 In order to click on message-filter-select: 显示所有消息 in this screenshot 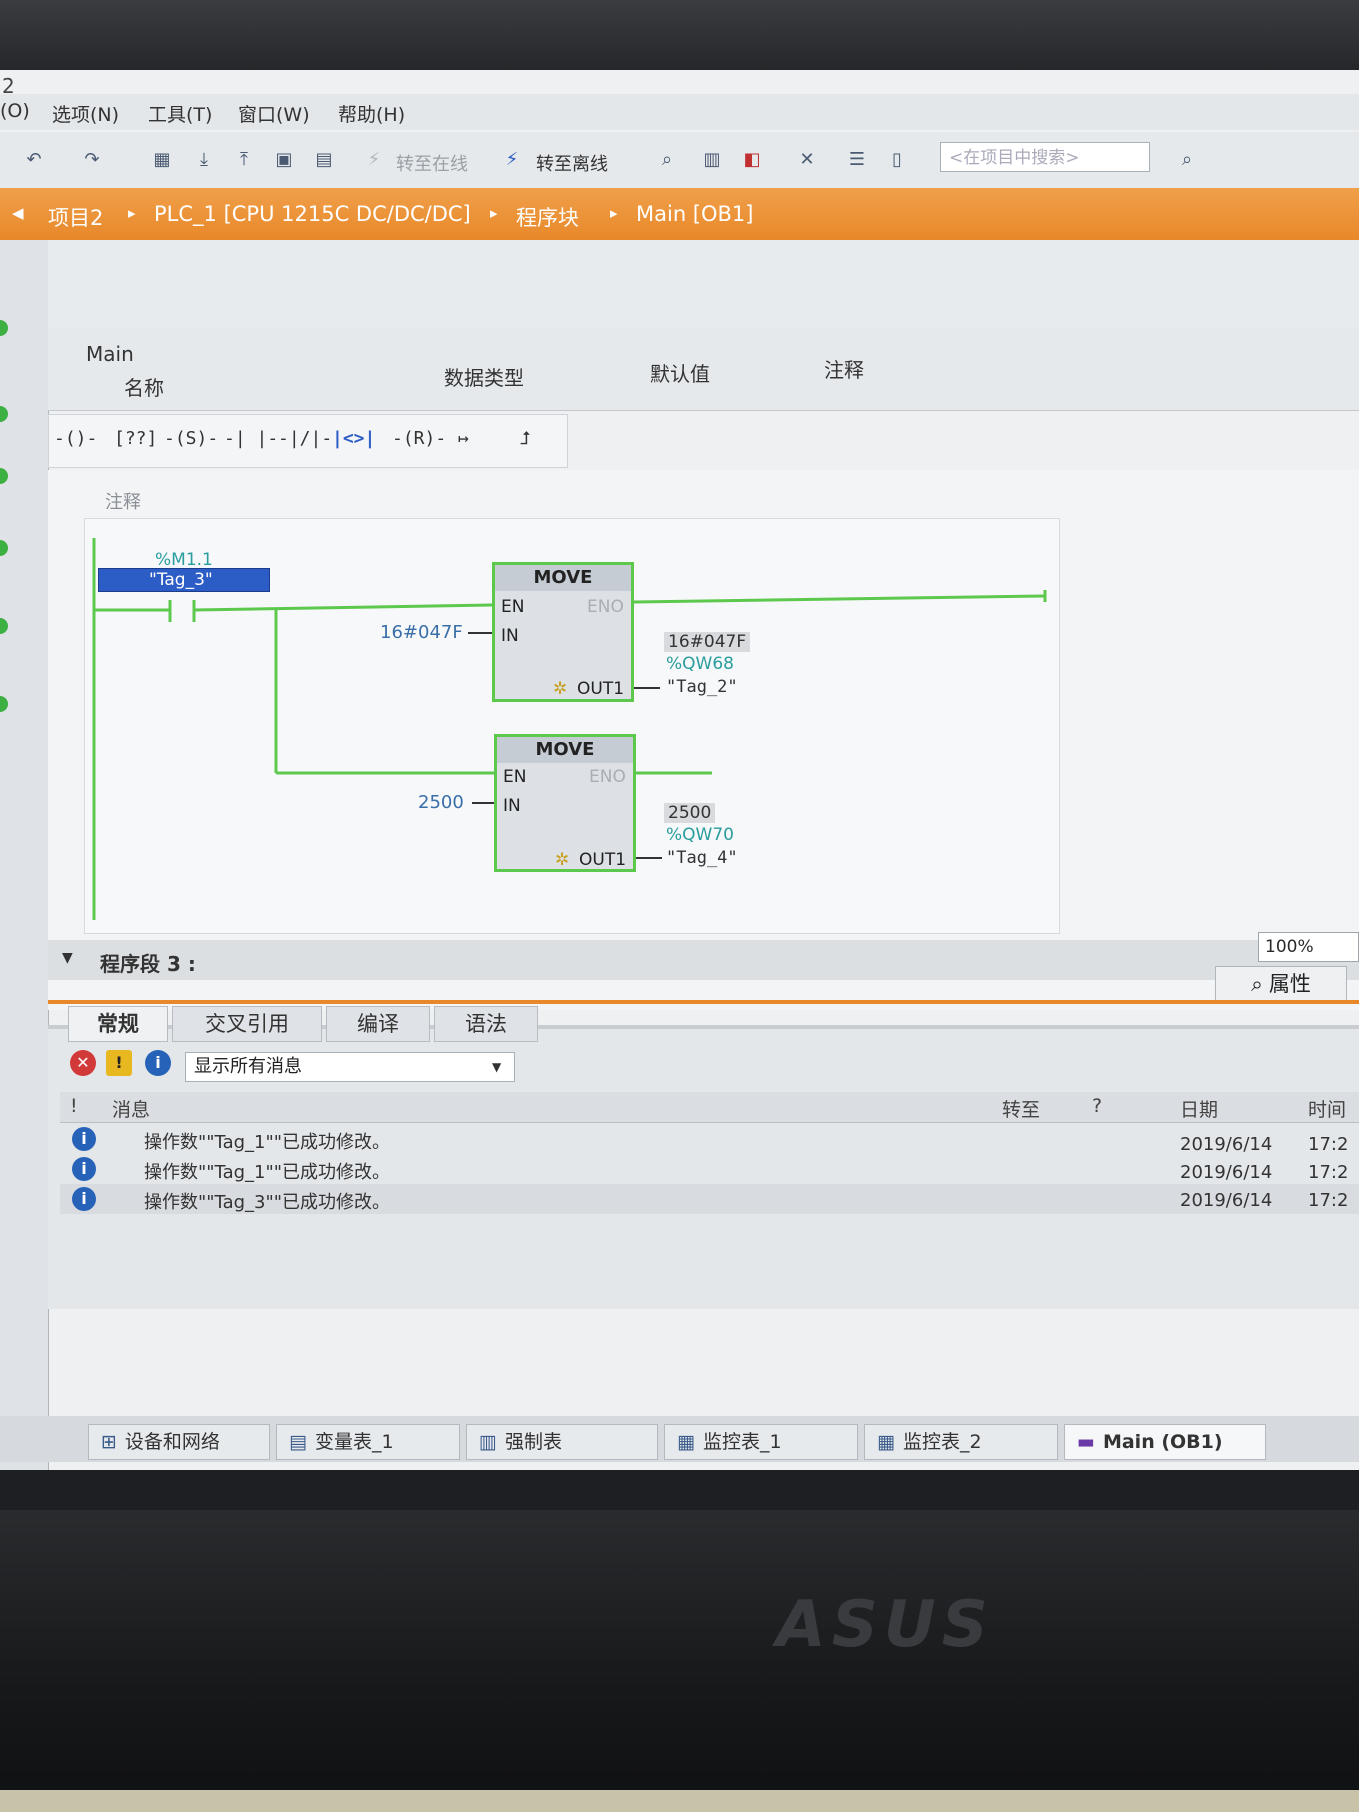, I will do `click(350, 1067)`.